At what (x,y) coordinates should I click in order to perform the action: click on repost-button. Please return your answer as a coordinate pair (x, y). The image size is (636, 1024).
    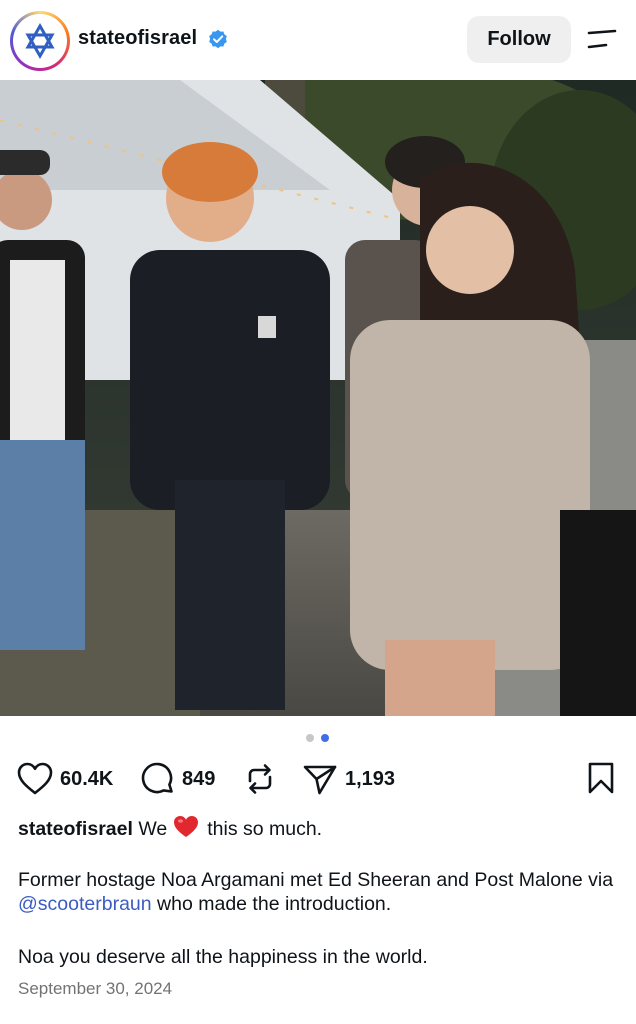
    Looking at the image, I should click on (260, 779).